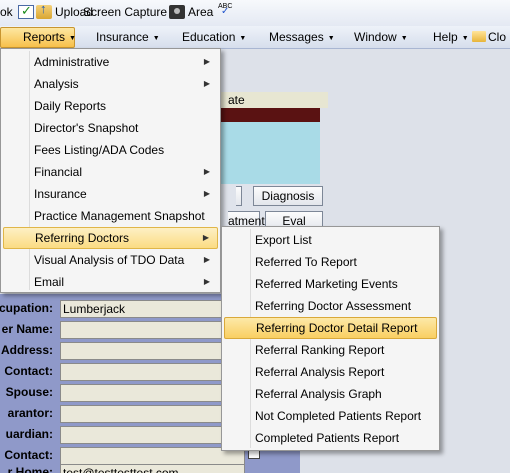 The width and height of the screenshot is (510, 473). Describe the element at coordinates (110, 106) in the screenshot. I see `menu-item-daily-reports: Daily Reports` at that location.